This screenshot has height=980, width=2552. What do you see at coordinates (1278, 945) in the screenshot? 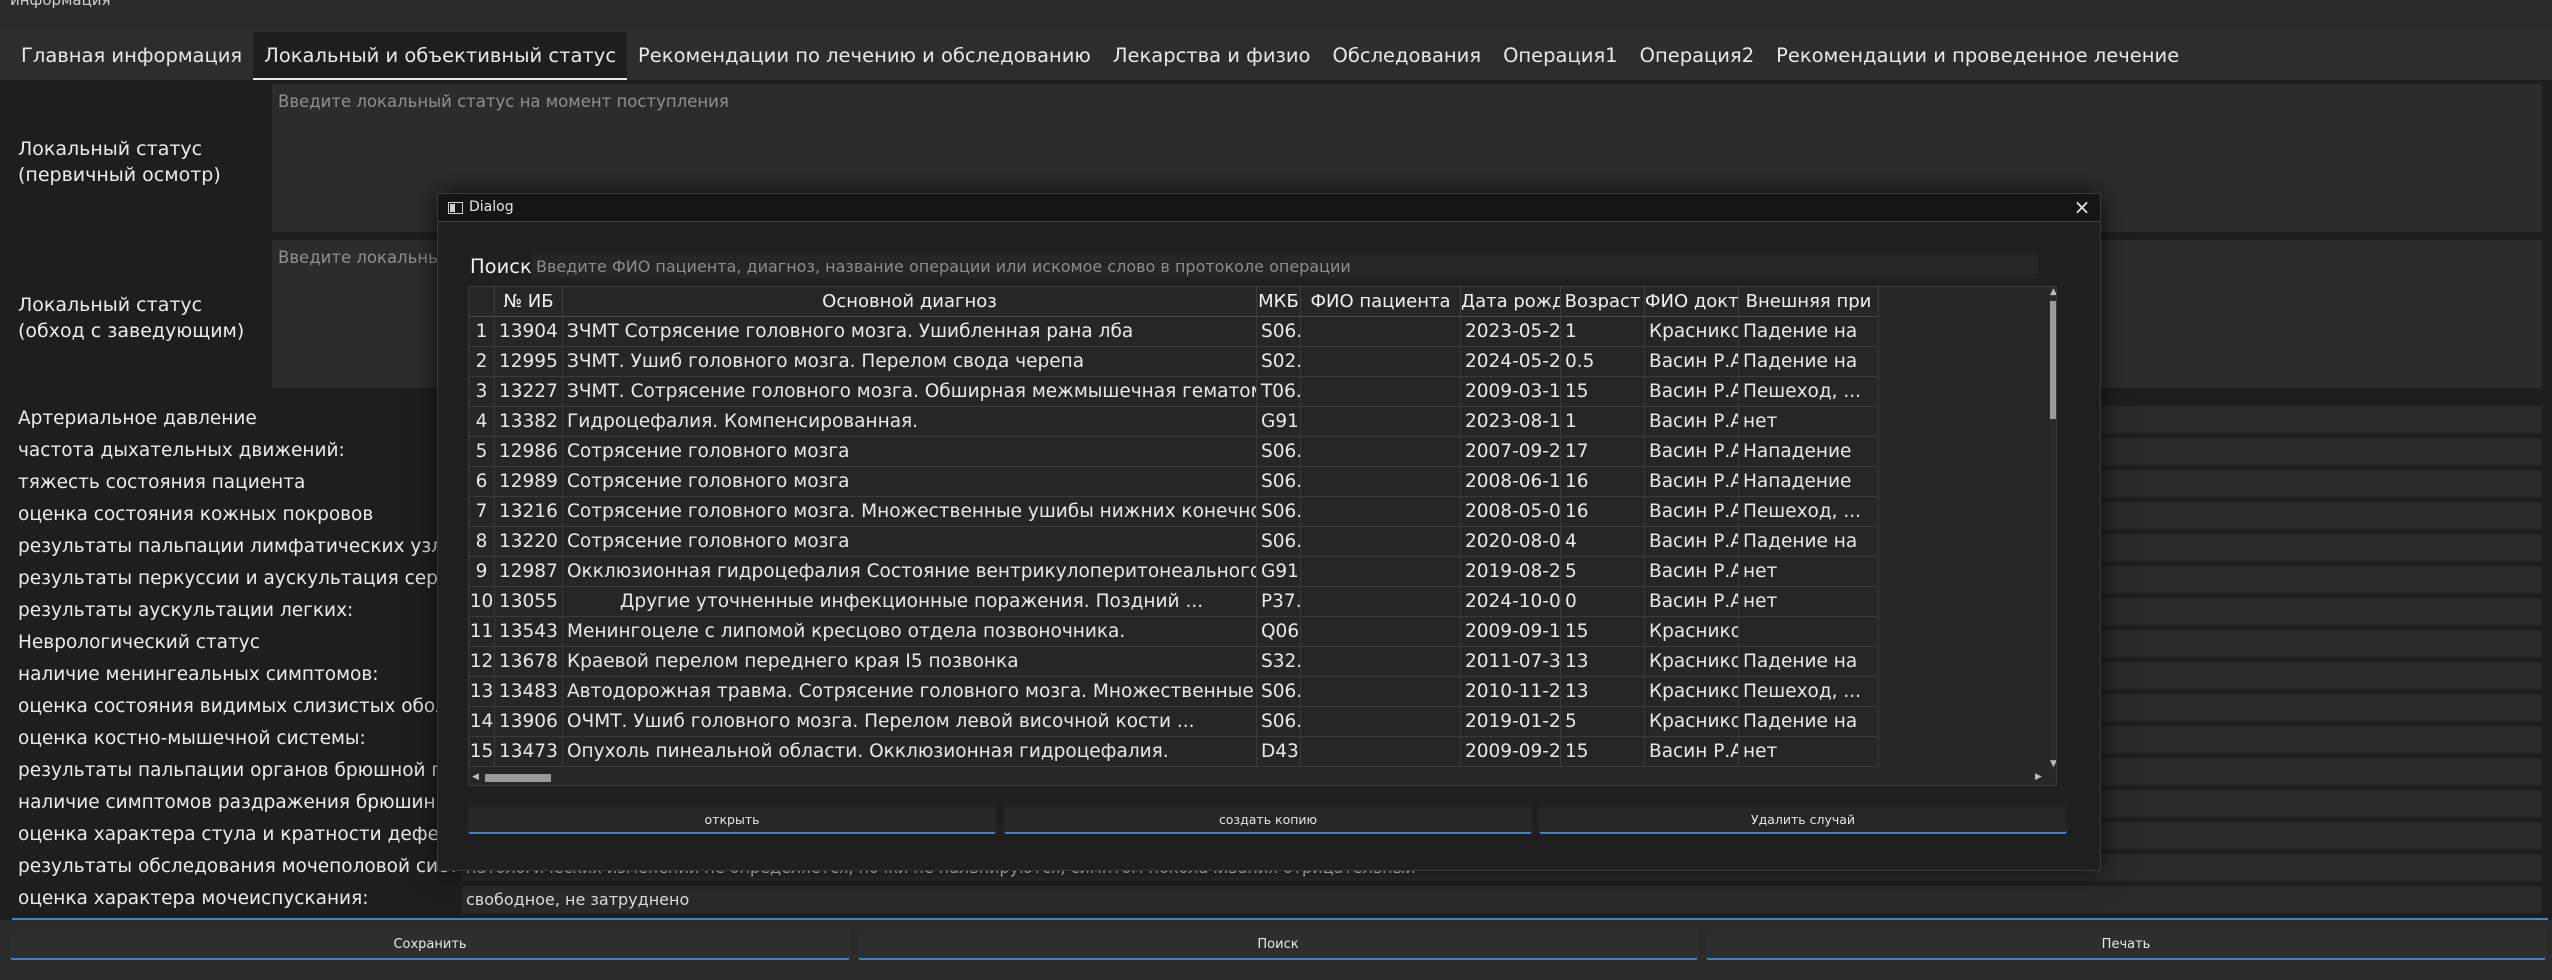
I see `search-button: Поиск` at bounding box center [1278, 945].